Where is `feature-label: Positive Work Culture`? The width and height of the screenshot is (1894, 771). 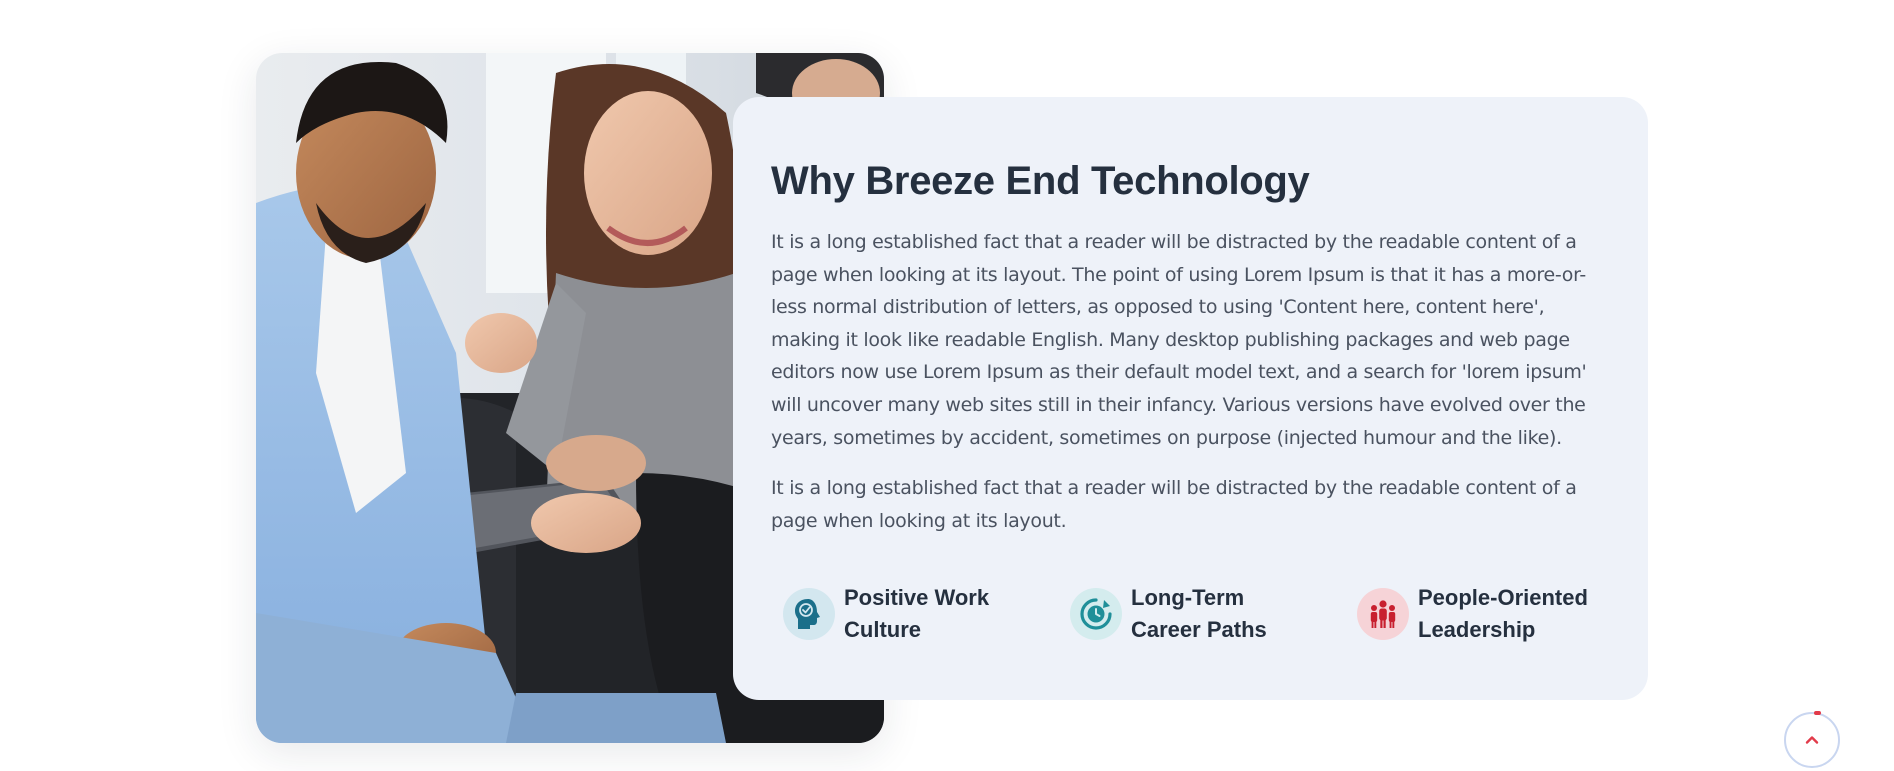
feature-label: Positive Work Culture is located at coordinates (917, 613).